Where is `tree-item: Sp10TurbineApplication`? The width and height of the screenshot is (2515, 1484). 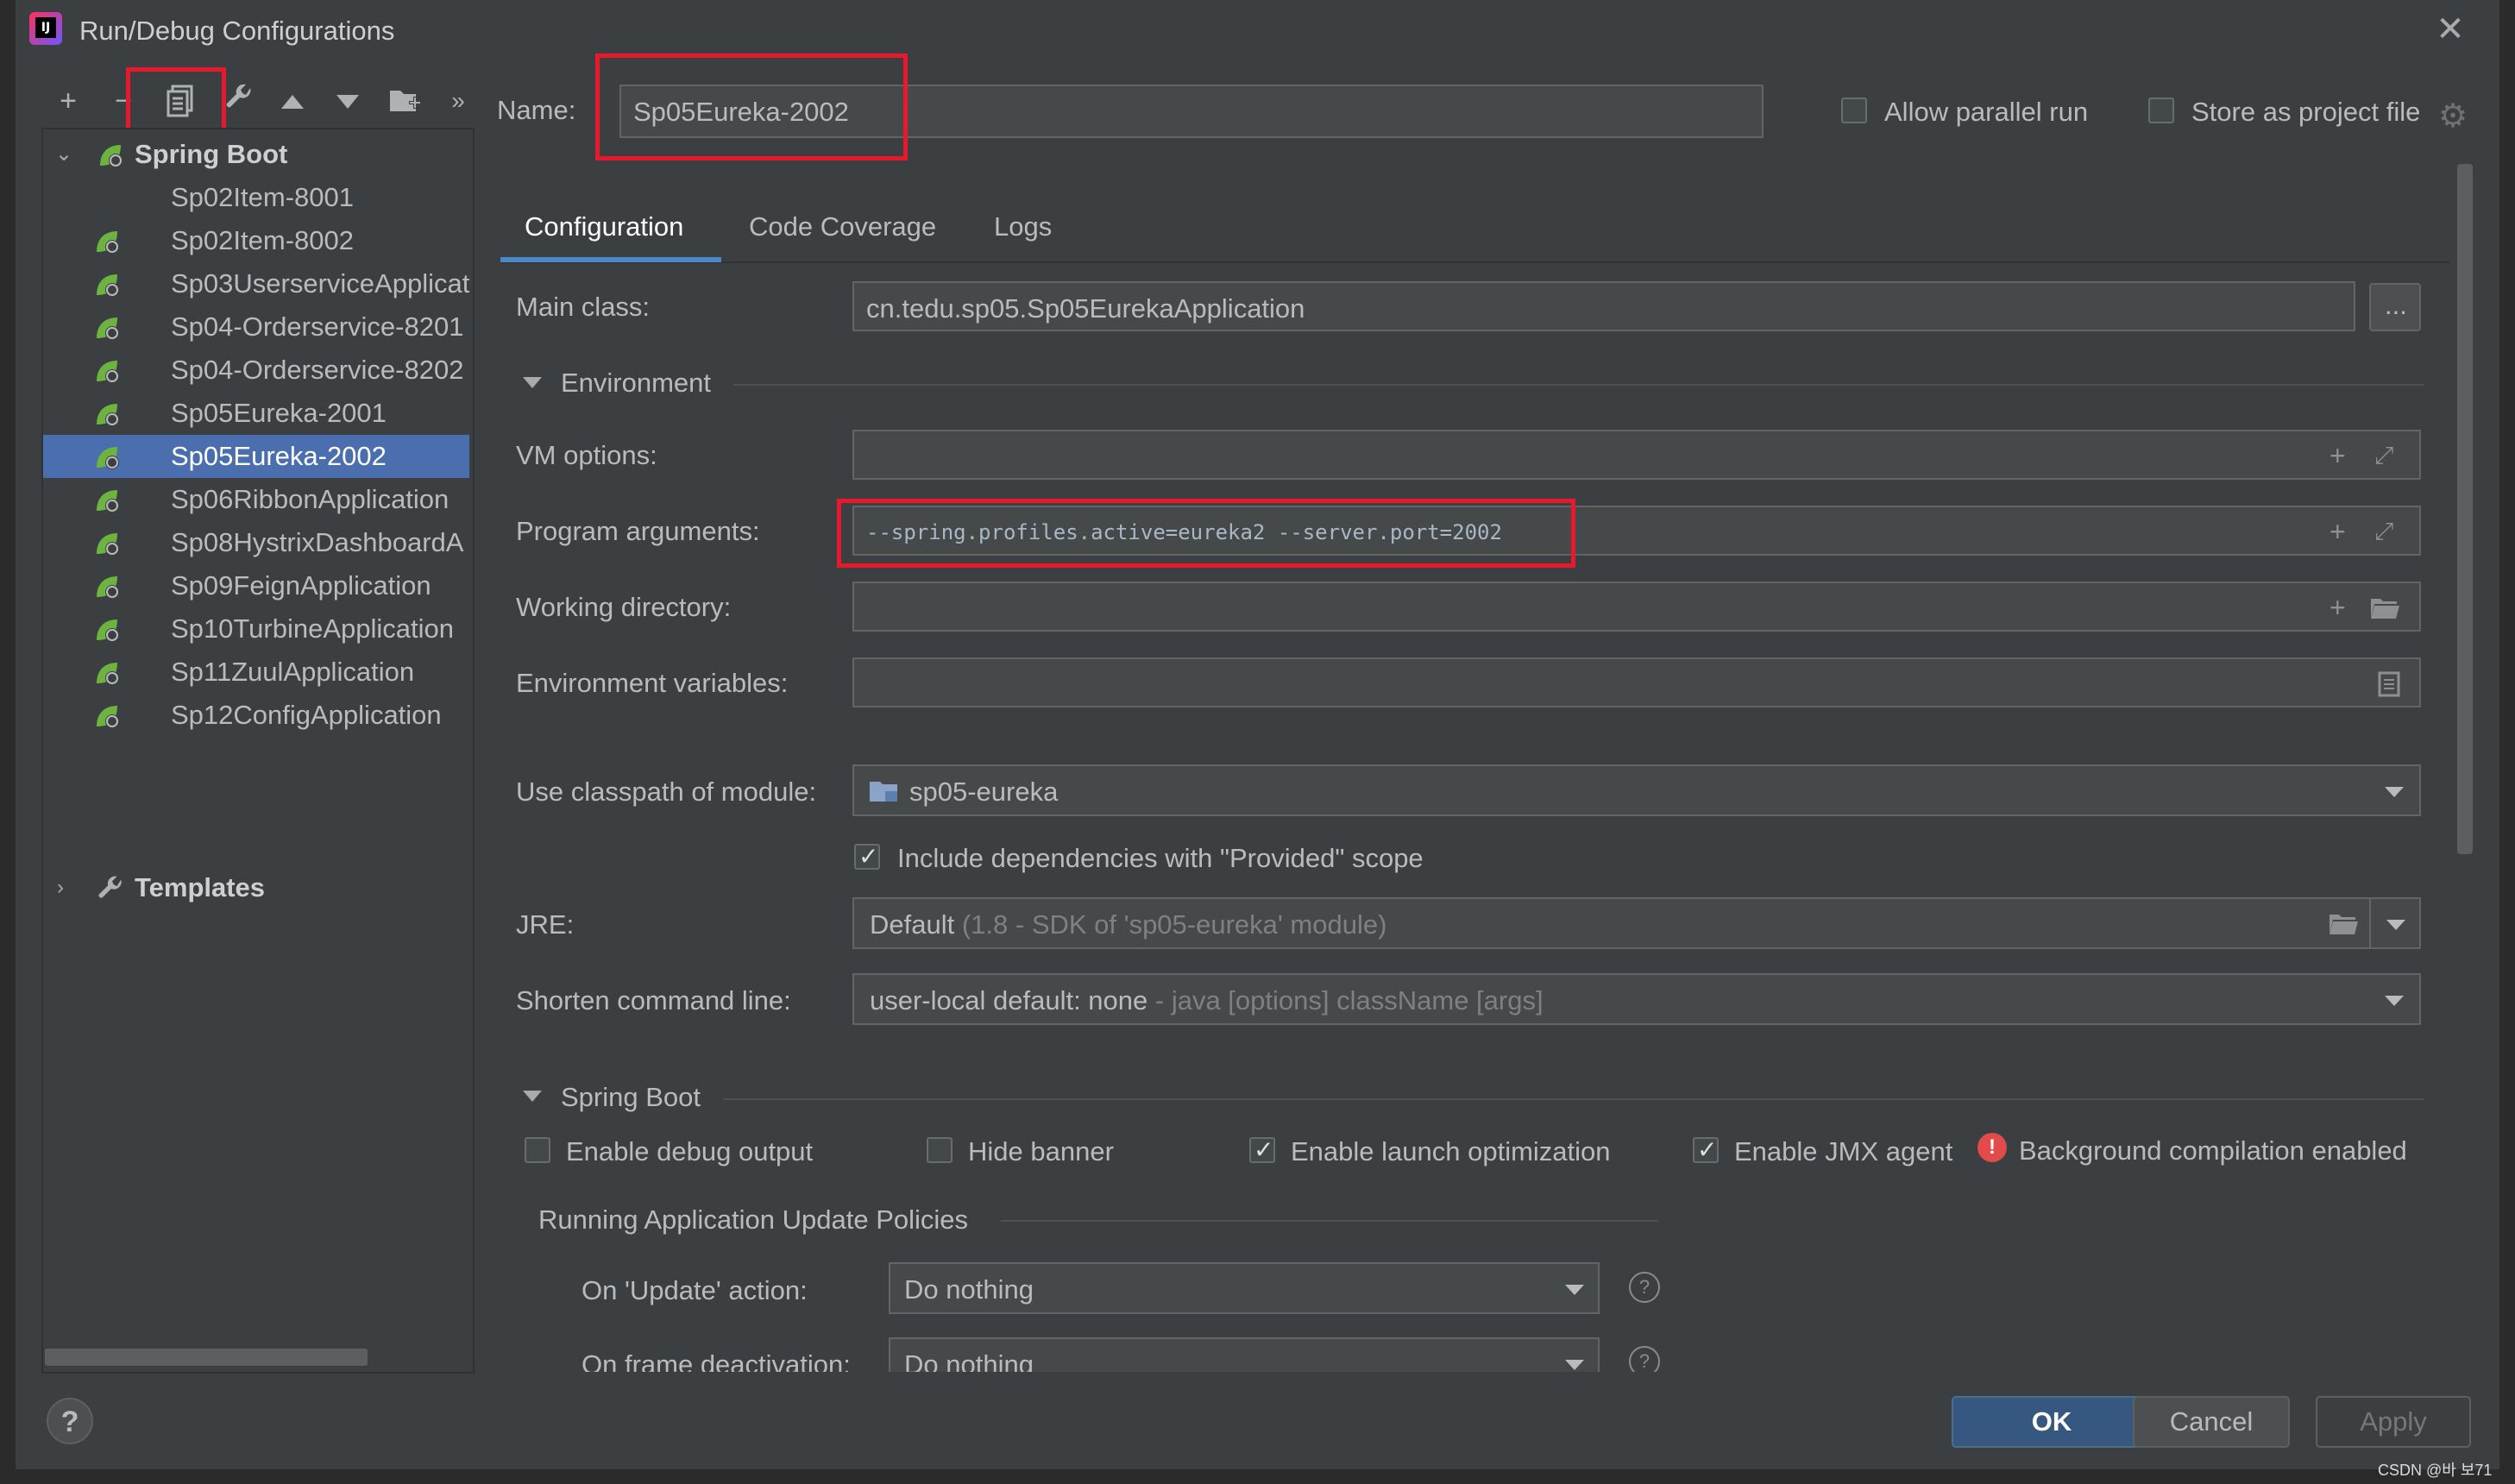 tree-item: Sp10TurbineApplication is located at coordinates (256, 629).